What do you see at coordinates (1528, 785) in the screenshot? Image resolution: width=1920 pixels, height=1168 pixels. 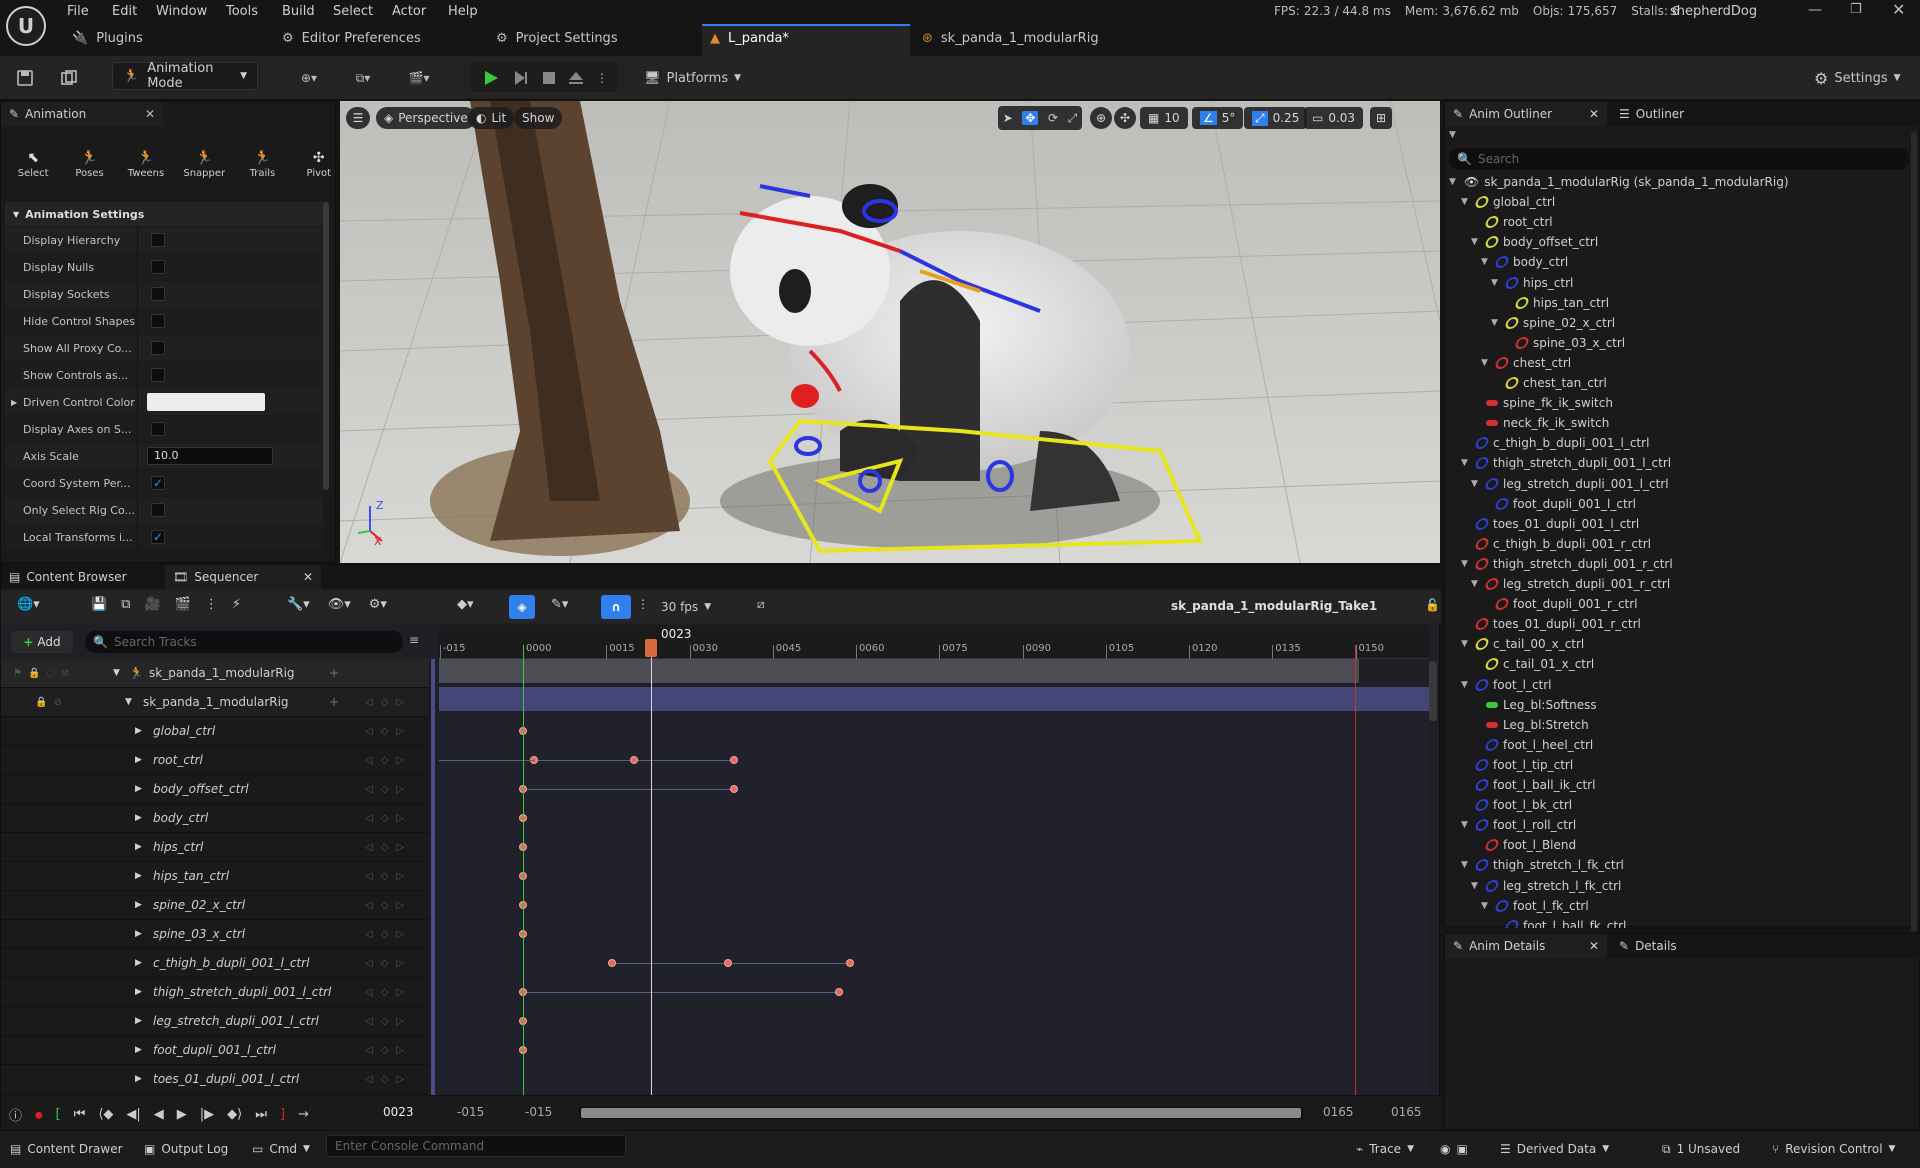 I see `outliner-item: foot_l_ball_ik_ctrl` at bounding box center [1528, 785].